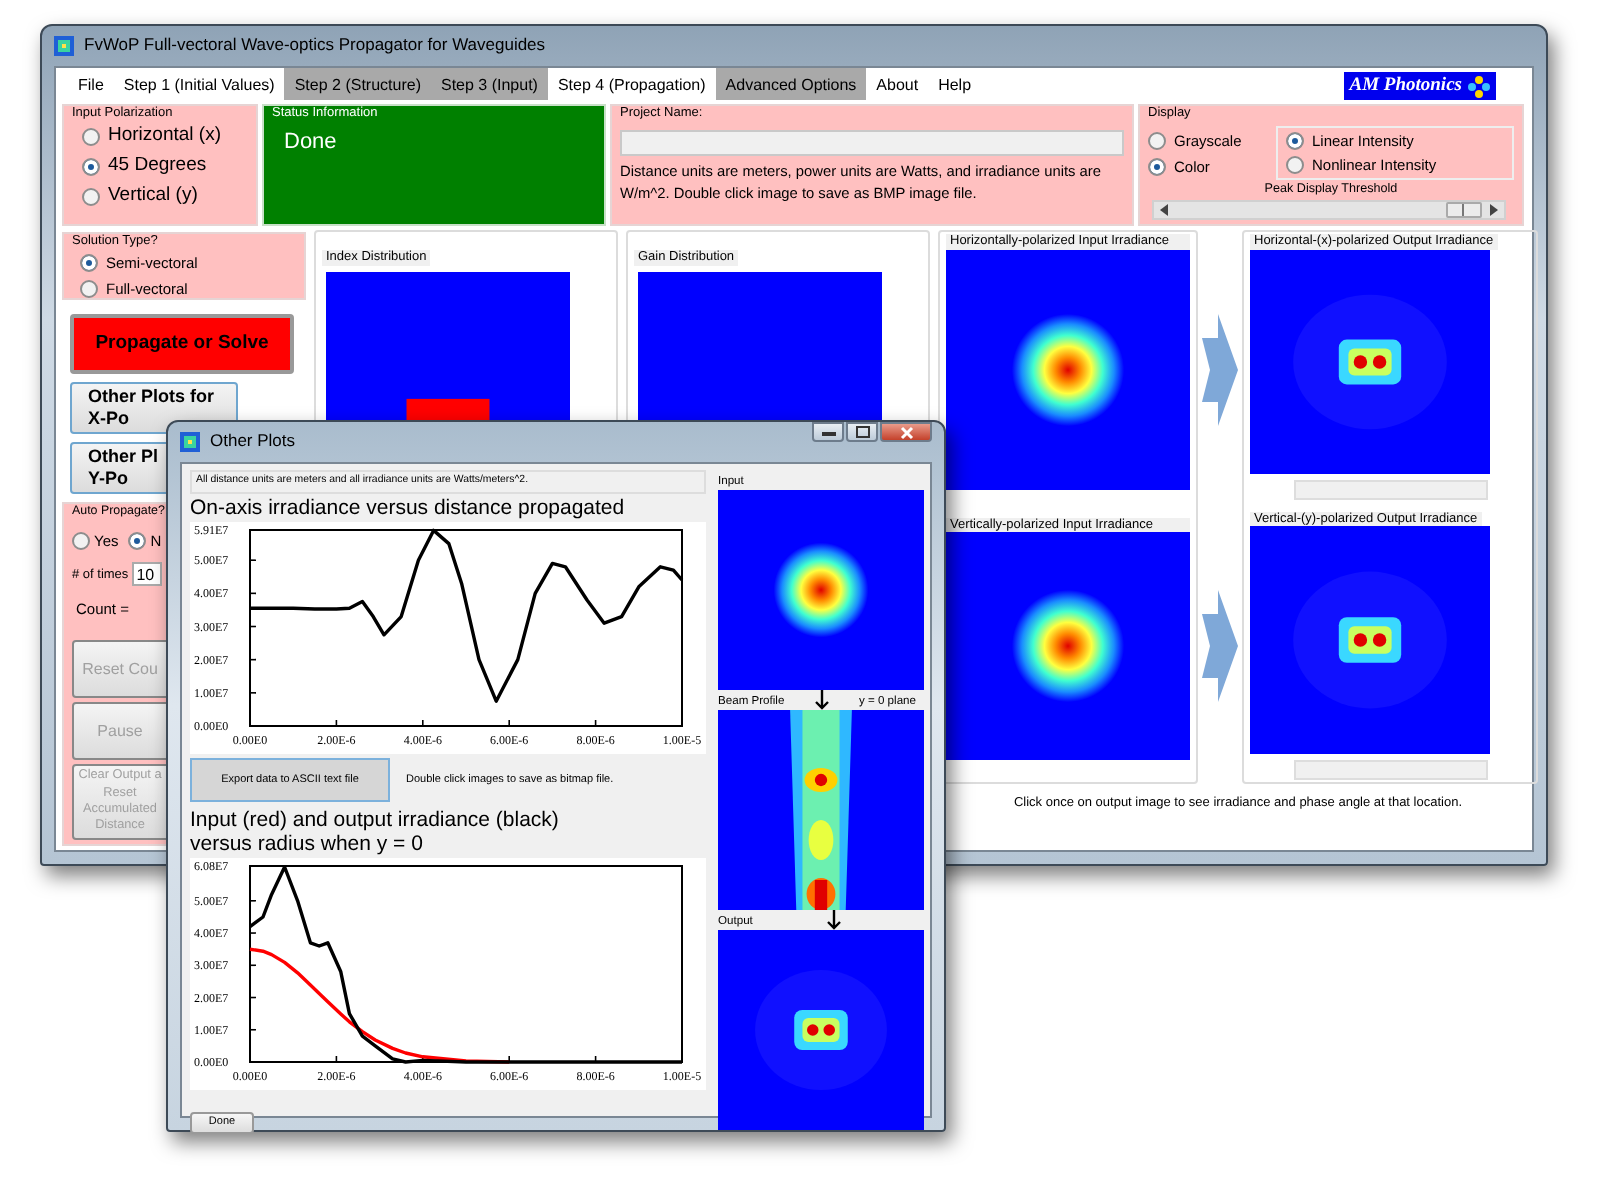 The width and height of the screenshot is (1600, 1200). I want to click on menu-item: About, so click(897, 84).